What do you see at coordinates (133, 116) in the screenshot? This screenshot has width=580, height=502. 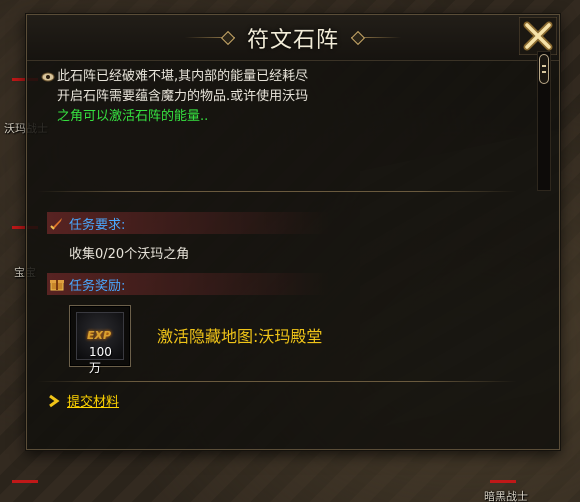 I see `description-text: 之角可以激活石阵的能量..` at bounding box center [133, 116].